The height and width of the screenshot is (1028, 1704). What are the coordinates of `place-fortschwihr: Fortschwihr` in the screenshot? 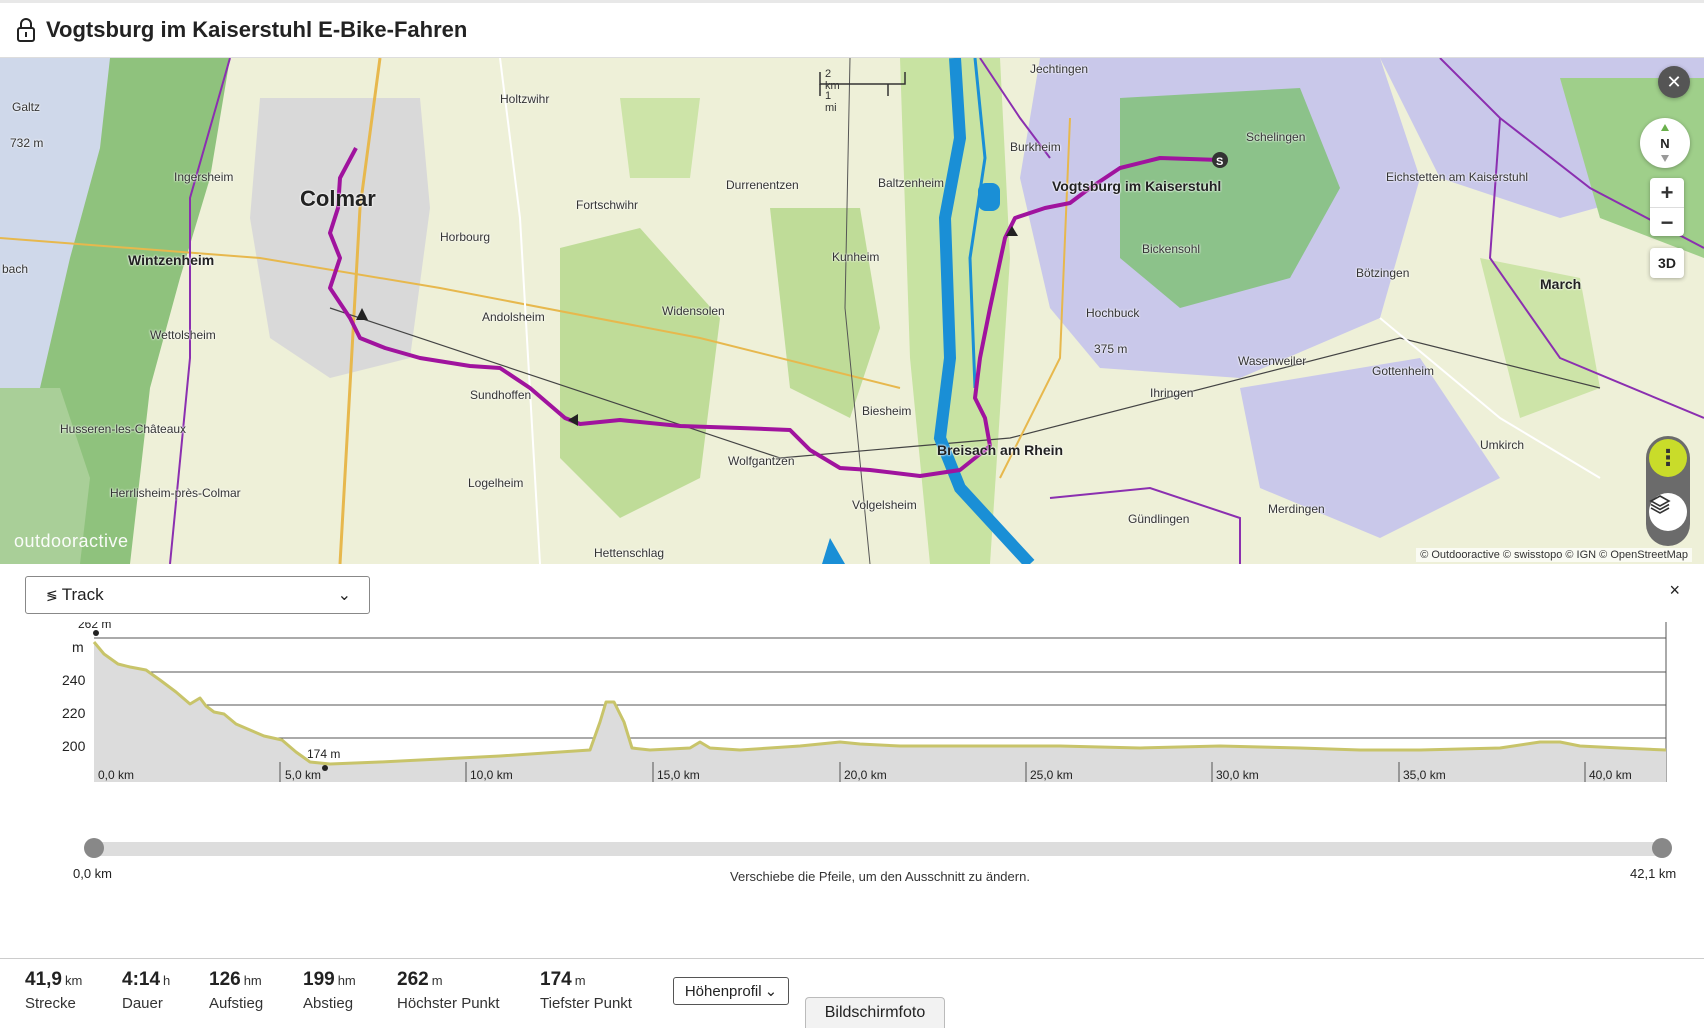 It's located at (607, 205).